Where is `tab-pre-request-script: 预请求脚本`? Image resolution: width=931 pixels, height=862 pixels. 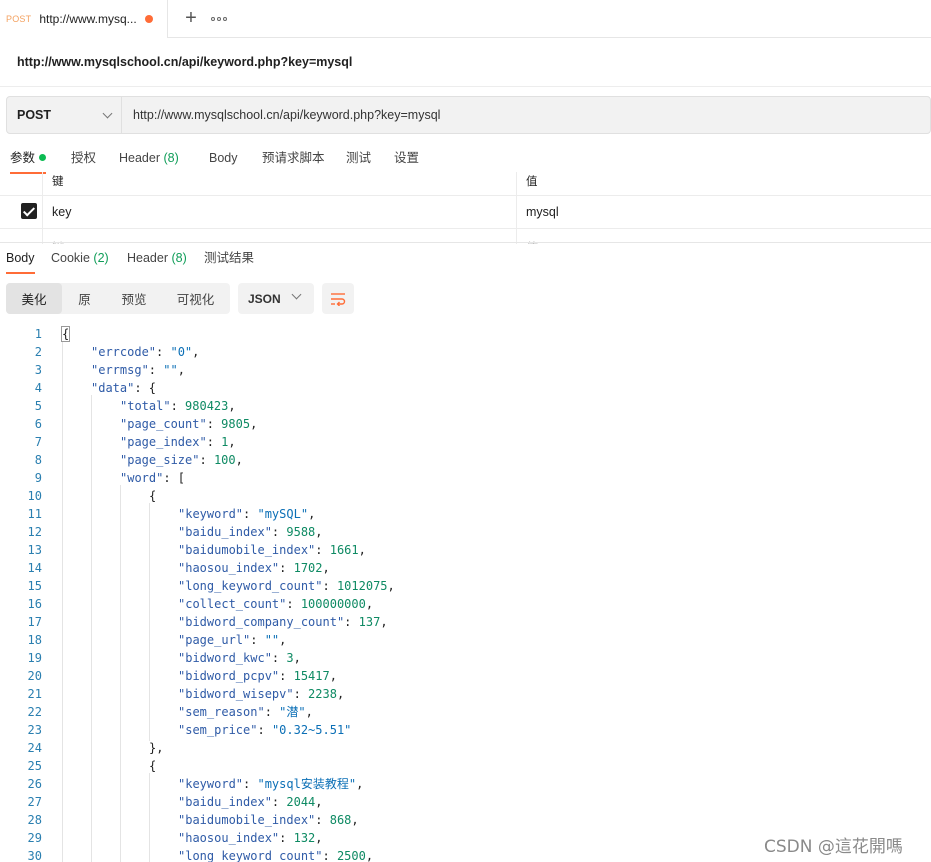
tab-pre-request-script: 预请求脚本 is located at coordinates (293, 162).